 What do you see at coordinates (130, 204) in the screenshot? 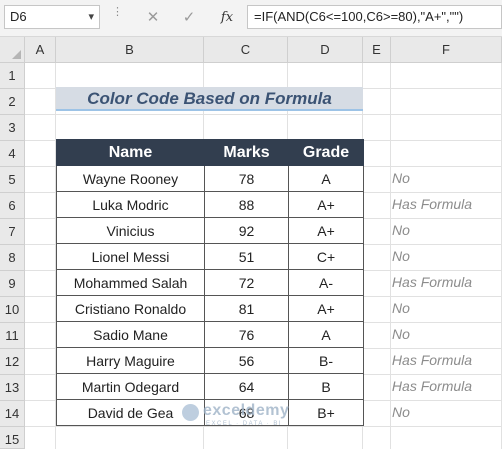
I see `name-cell: Luka Modric` at bounding box center [130, 204].